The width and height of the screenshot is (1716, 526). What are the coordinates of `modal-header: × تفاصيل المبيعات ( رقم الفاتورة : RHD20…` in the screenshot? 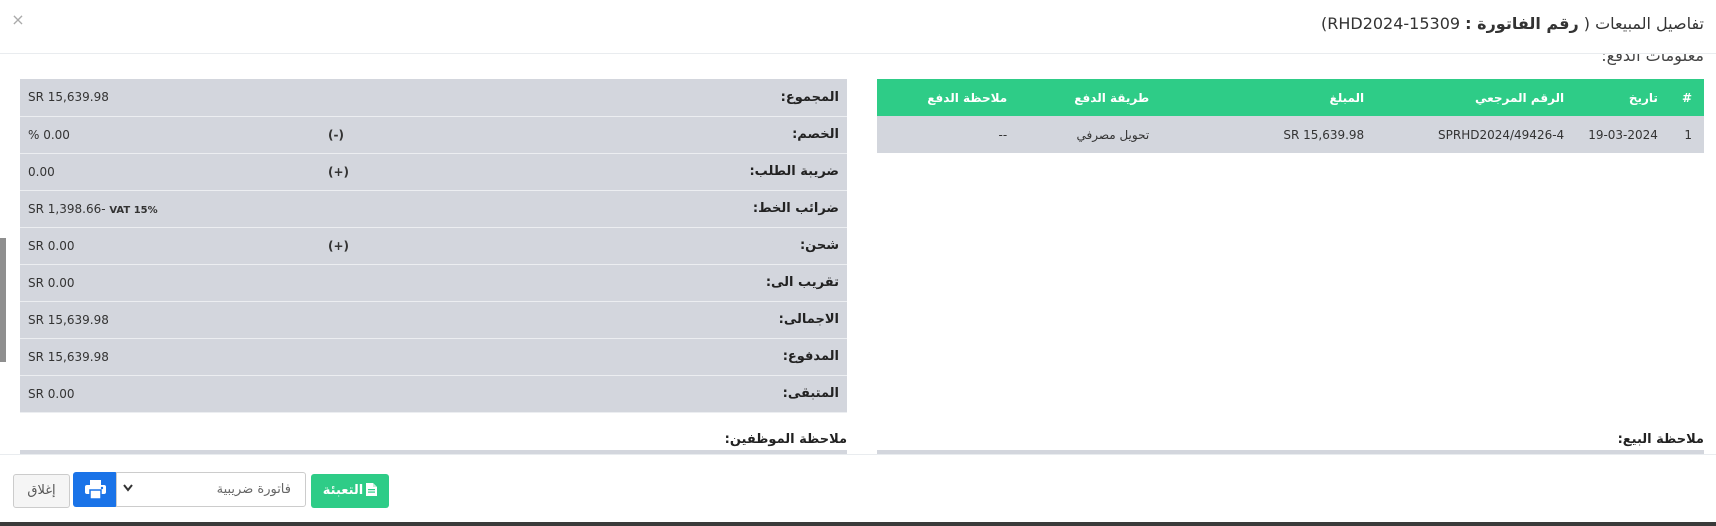 It's located at (858, 27).